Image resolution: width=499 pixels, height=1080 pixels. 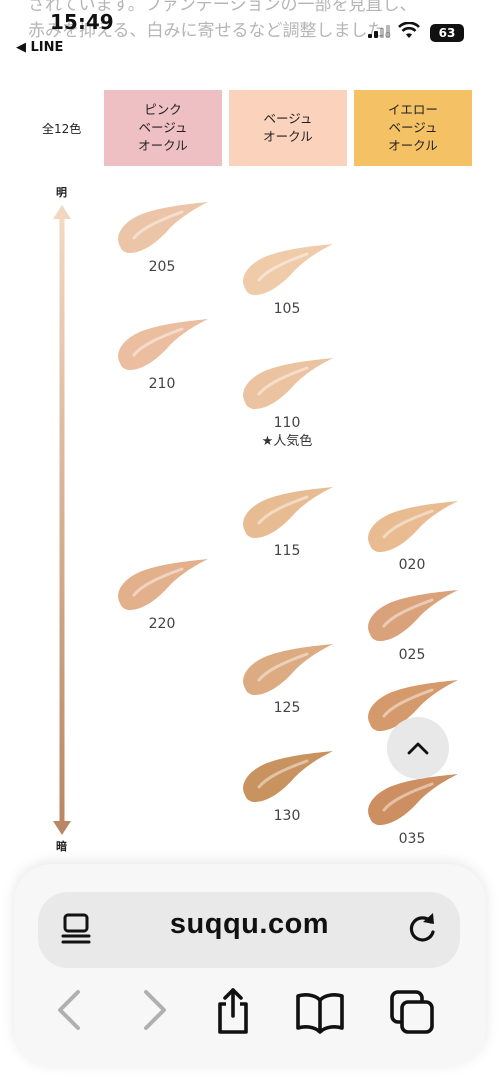 I want to click on battery-indicator: 63, so click(x=447, y=33).